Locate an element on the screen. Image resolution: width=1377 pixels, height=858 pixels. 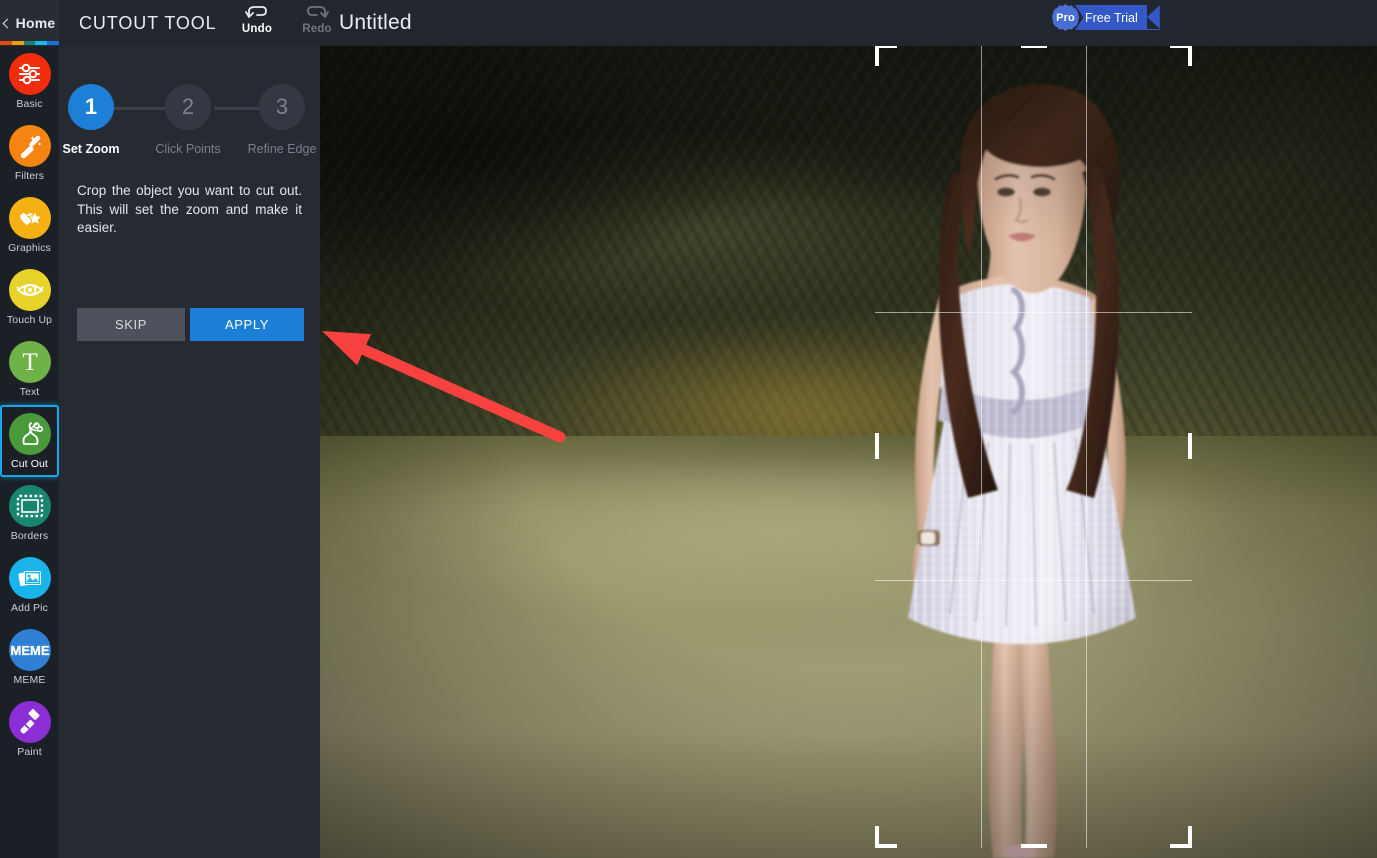
sidebar-item-add-pic: Add Pic is located at coordinates (29, 585).